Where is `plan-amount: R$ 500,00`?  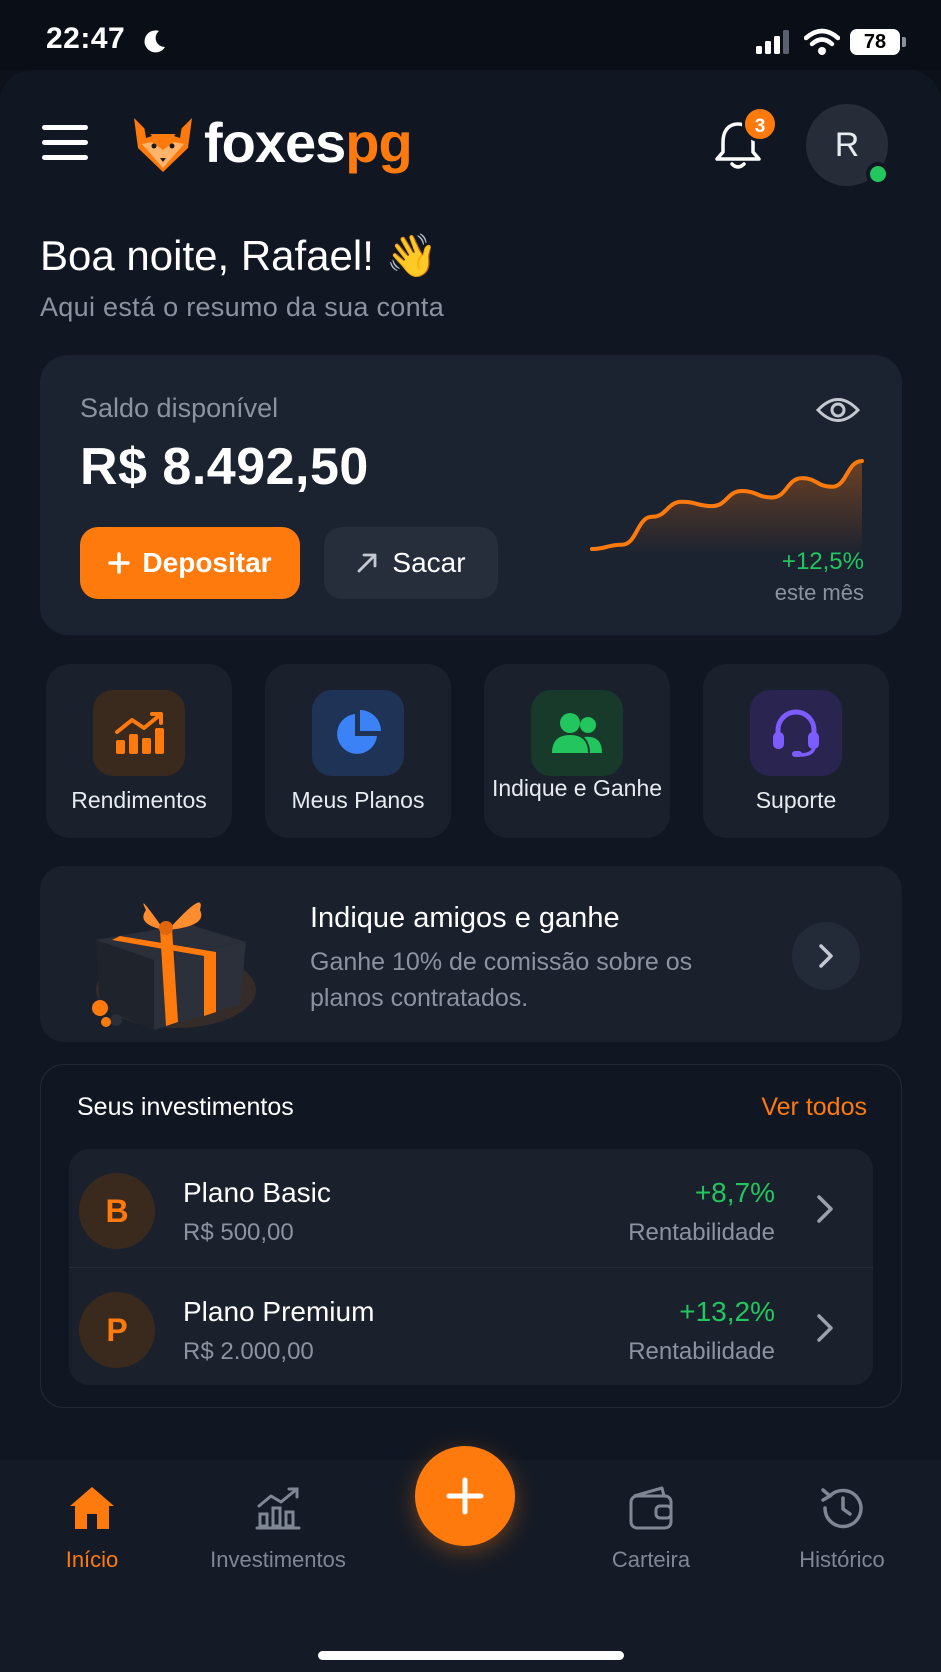
plan-amount: R$ 500,00 is located at coordinates (238, 1232).